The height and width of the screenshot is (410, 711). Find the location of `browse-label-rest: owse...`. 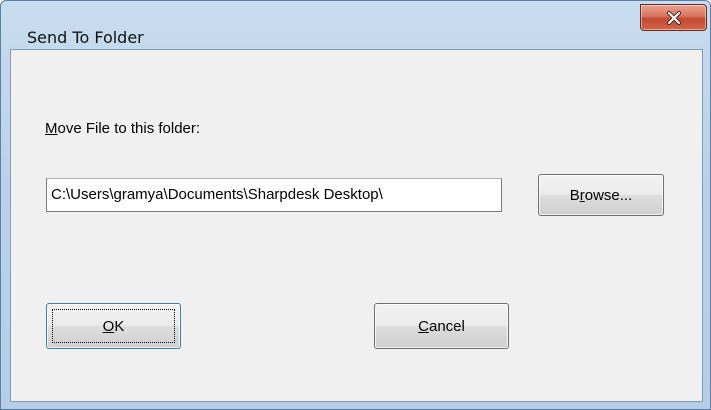

browse-label-rest: owse... is located at coordinates (608, 195).